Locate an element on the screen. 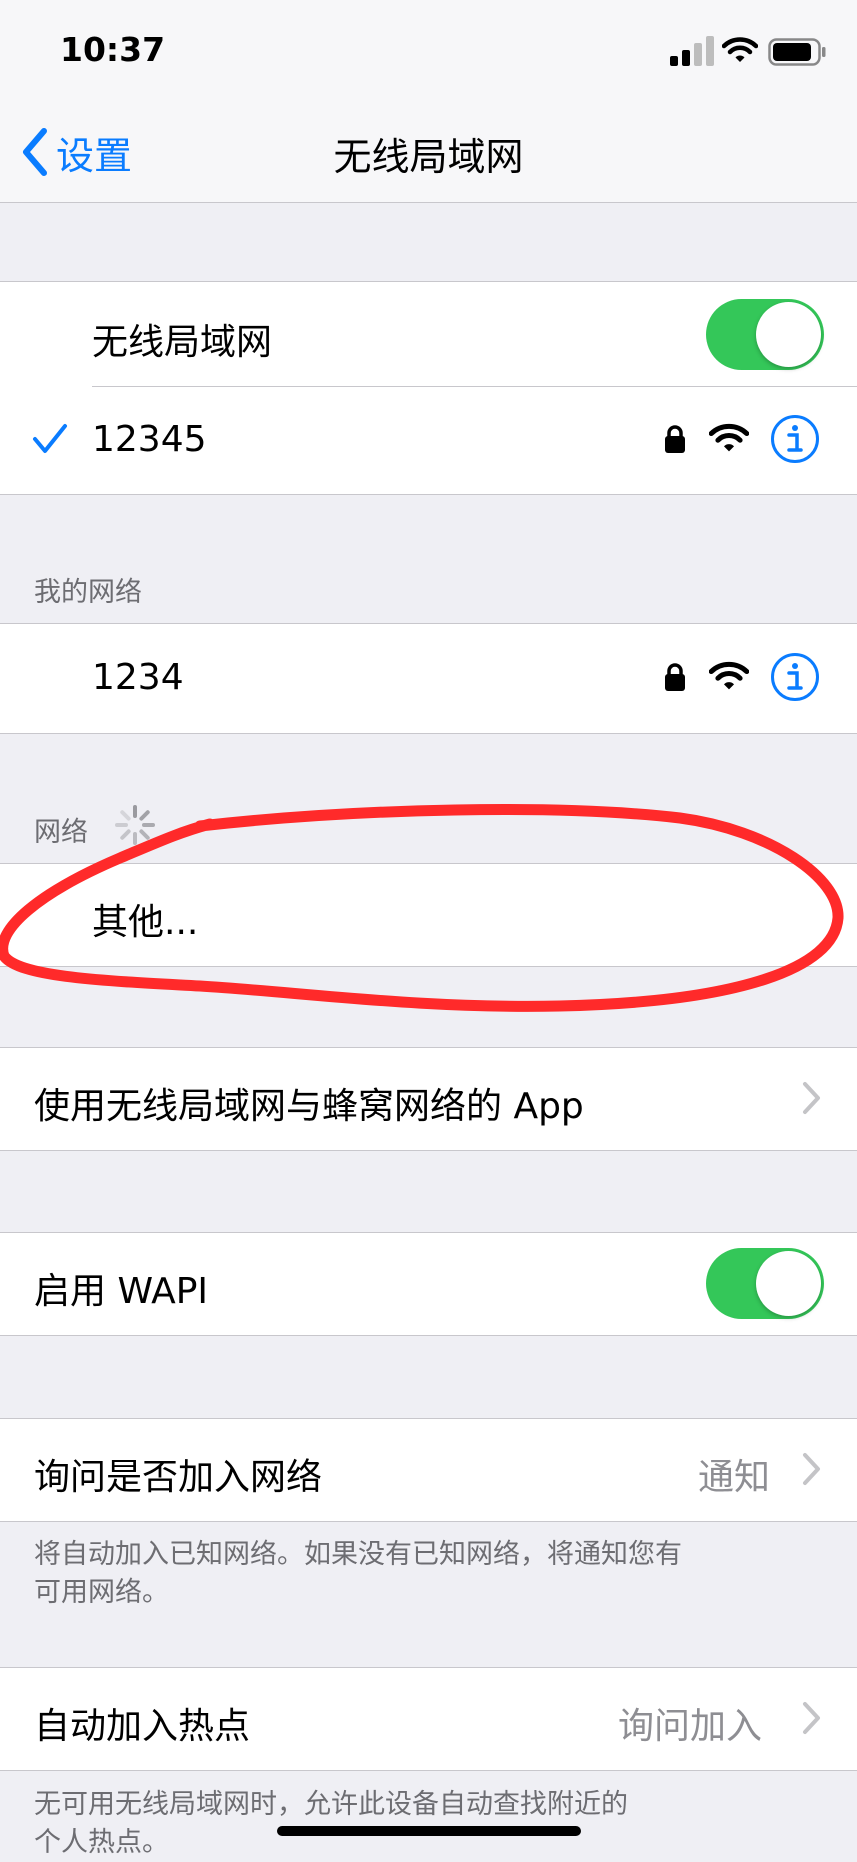 The image size is (857, 1862). hotspot-row: 自动加入热点 询问加入 is located at coordinates (428, 1718).